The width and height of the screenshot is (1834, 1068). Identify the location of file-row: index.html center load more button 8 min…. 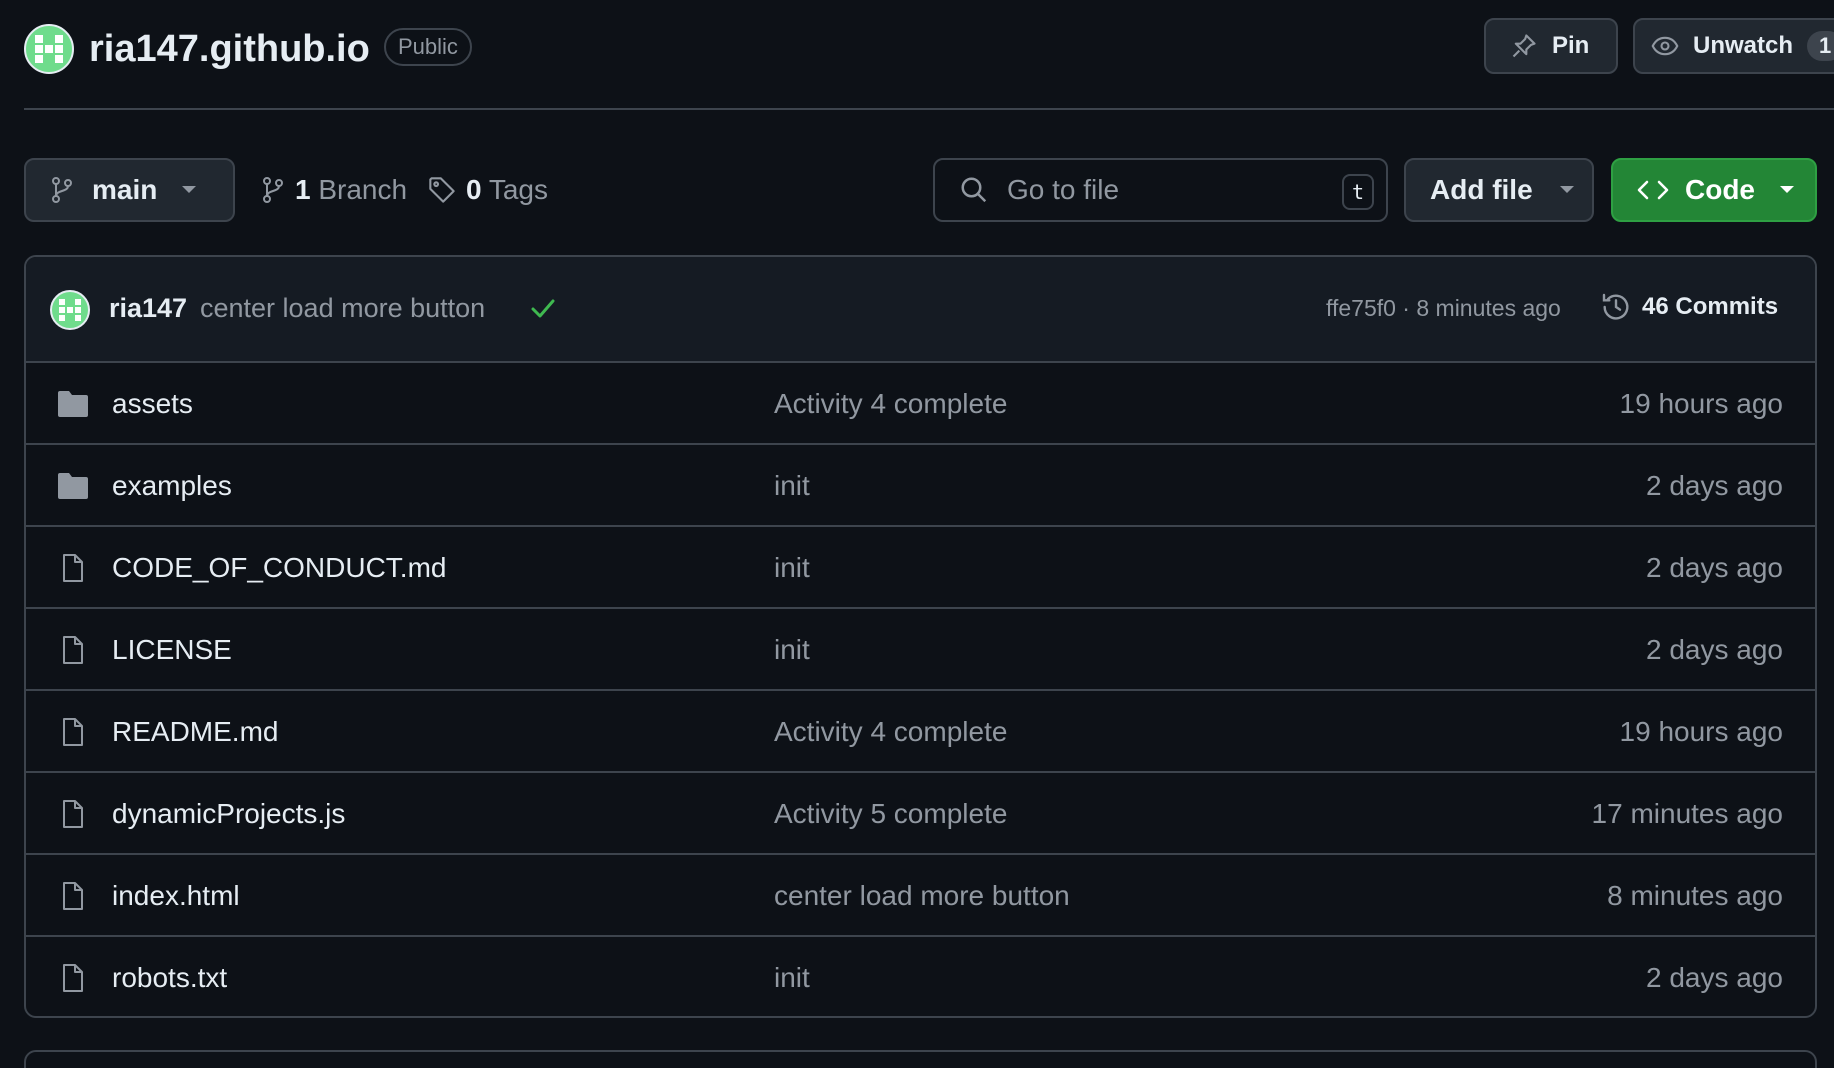
(920, 896).